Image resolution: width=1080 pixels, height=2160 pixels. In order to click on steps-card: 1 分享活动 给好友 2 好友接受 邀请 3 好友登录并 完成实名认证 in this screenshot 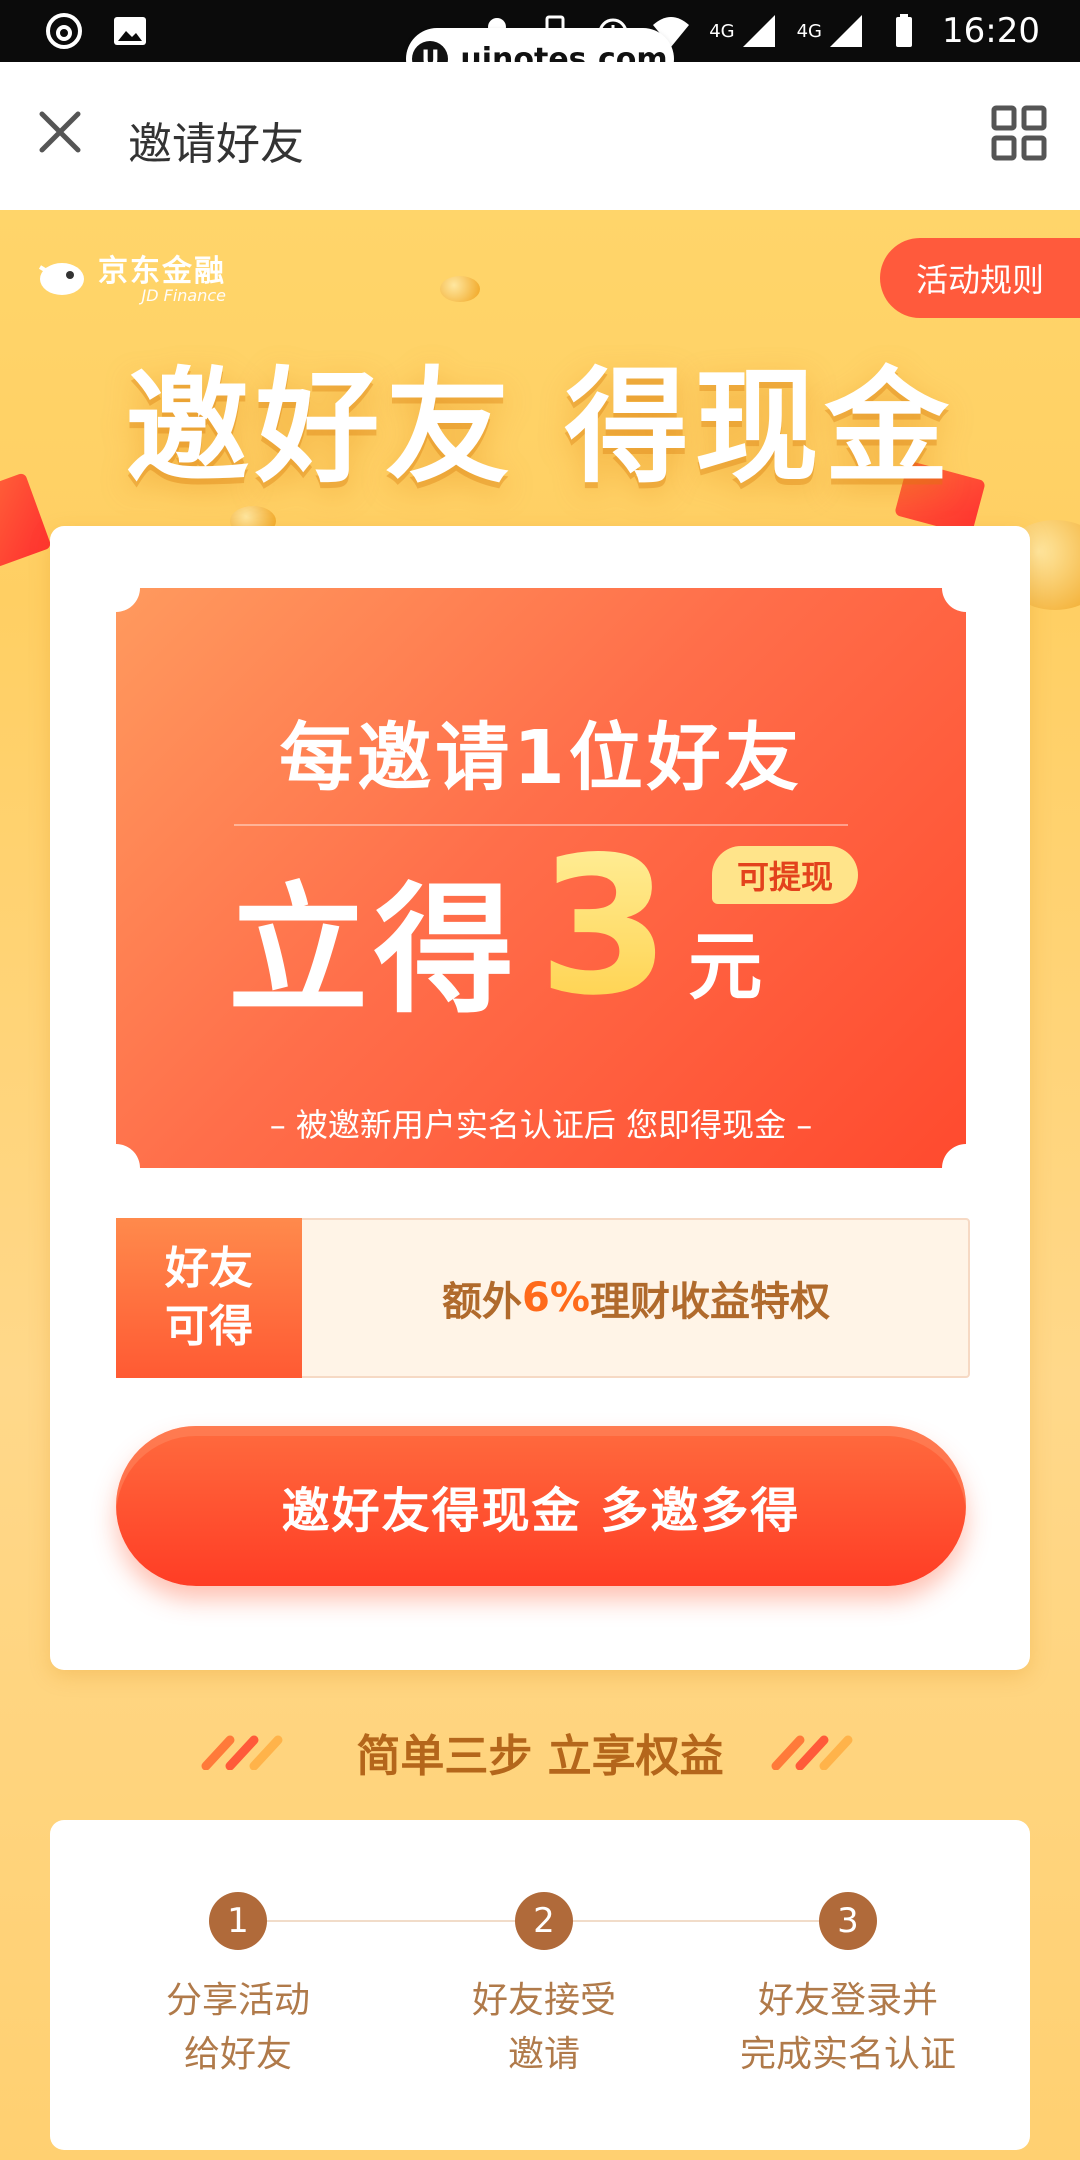, I will do `click(540, 1985)`.